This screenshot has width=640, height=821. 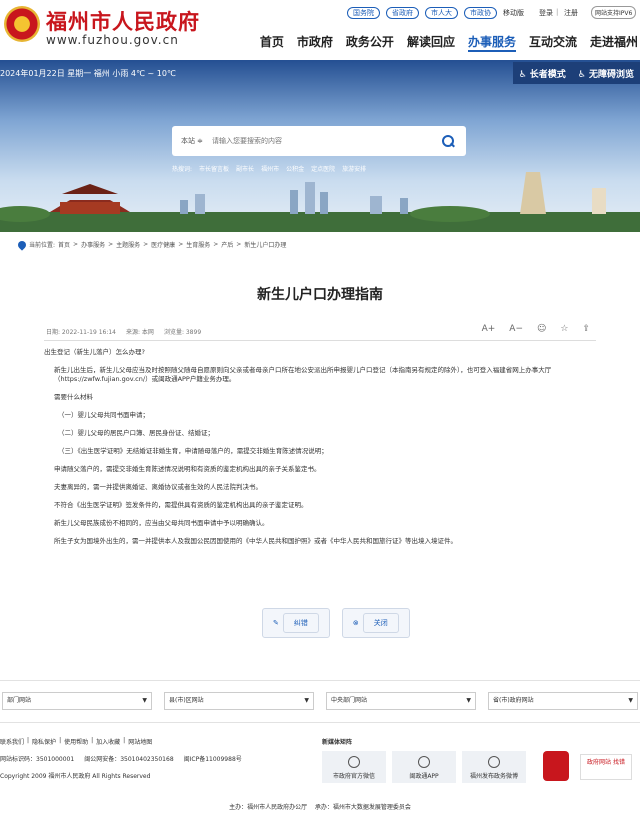 I want to click on nav-home: 首页, so click(x=272, y=42).